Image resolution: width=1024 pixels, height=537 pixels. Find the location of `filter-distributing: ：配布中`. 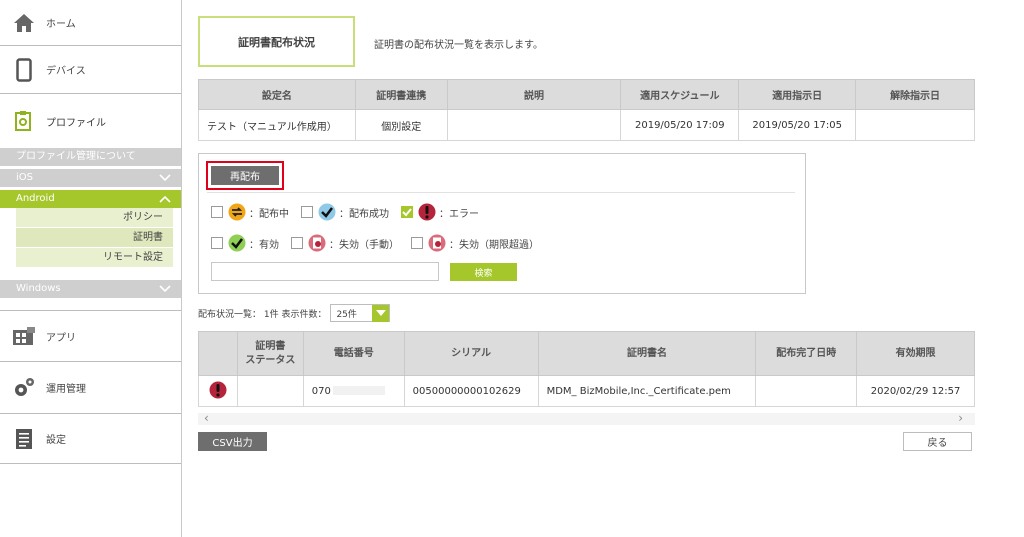

filter-distributing: ：配布中 is located at coordinates (250, 212).